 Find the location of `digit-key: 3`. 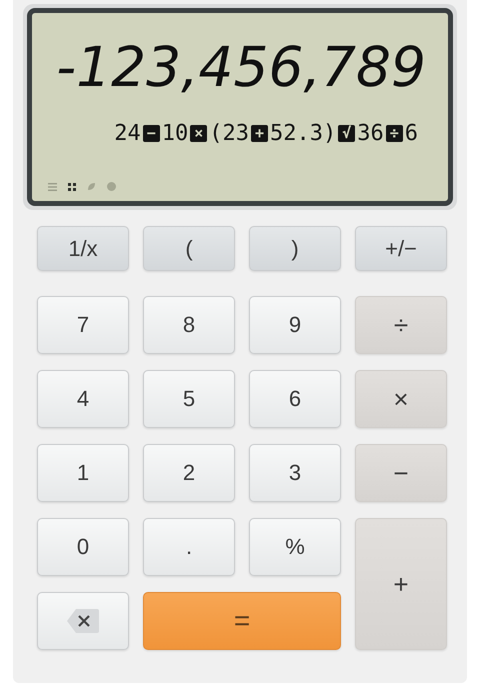

digit-key: 3 is located at coordinates (295, 473).